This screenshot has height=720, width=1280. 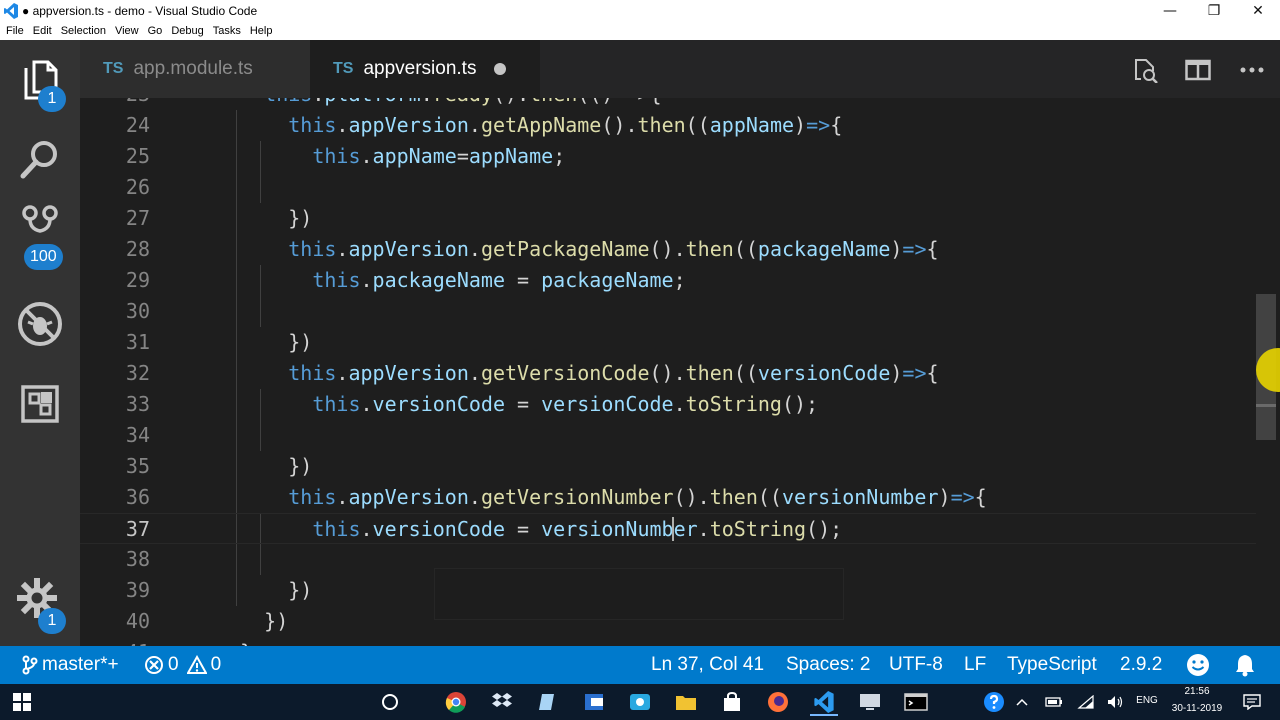 I want to click on indentation: Spaces: 2, so click(x=828, y=665).